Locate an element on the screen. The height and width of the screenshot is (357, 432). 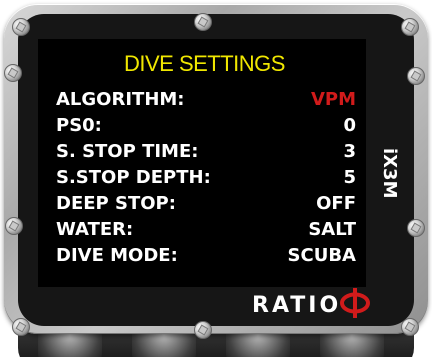
setting-value: SCUBA is located at coordinates (321, 255).